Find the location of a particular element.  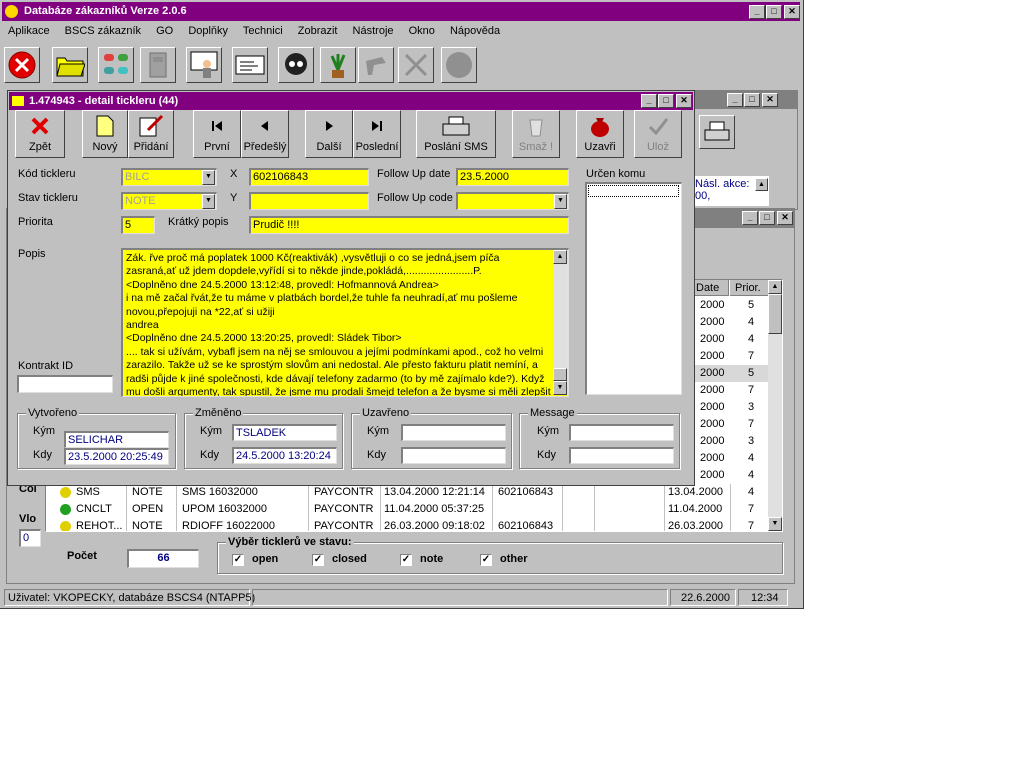

app-title: Databáze zákazníků Verze 2.0.6 is located at coordinates (105, 11).